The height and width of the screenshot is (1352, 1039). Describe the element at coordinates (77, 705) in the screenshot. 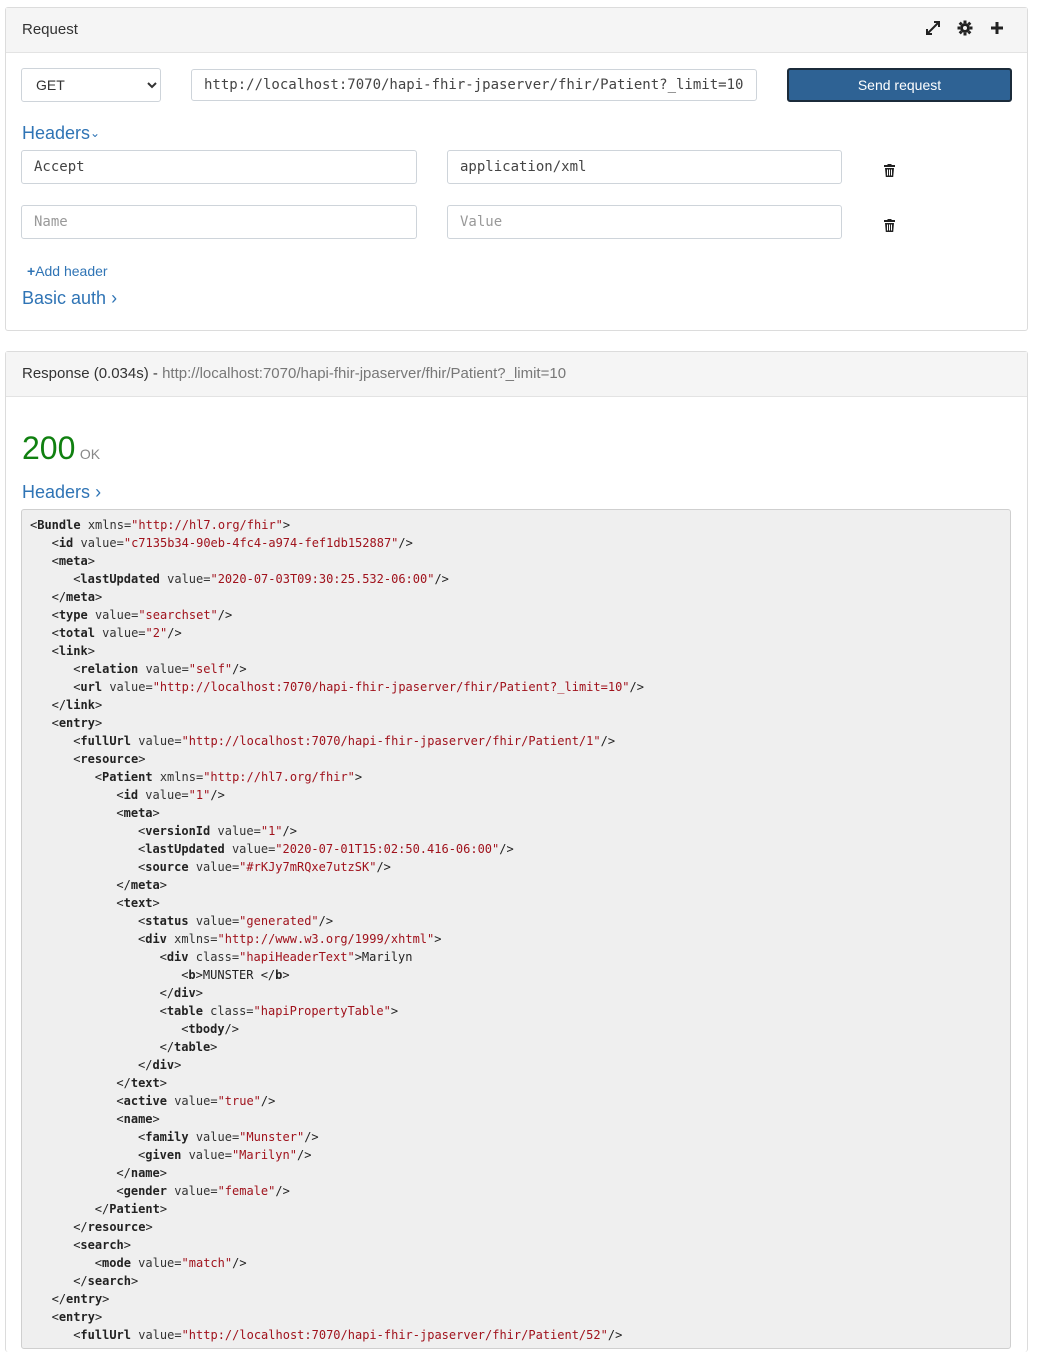

I see `xml-line: </link>` at that location.